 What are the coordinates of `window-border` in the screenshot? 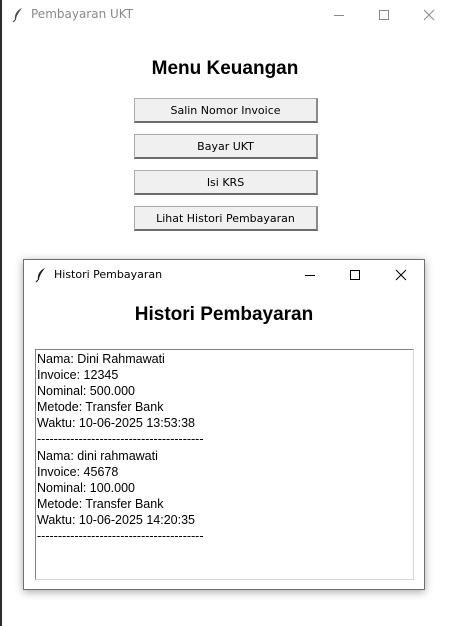 It's located at (1, 313).